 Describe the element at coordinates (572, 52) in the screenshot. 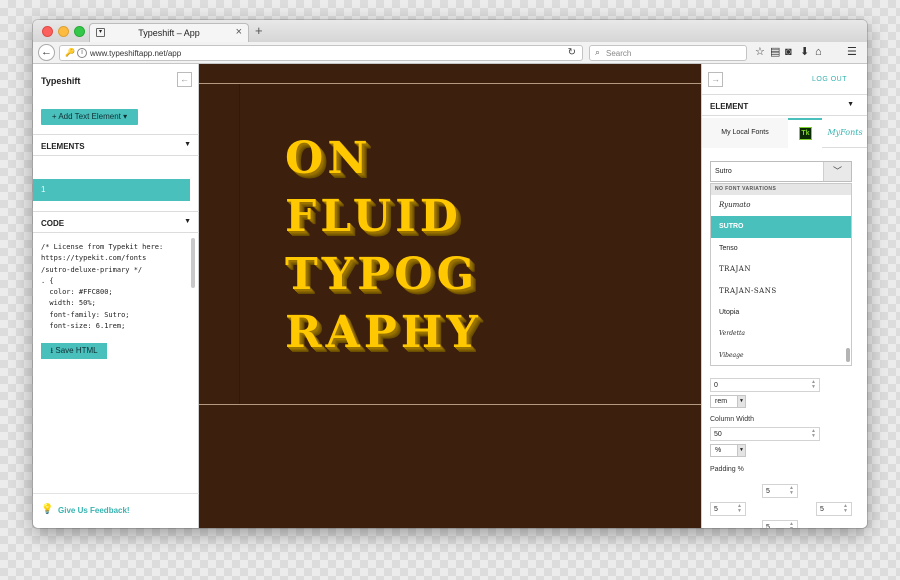

I see `reload-icon: ↻` at that location.